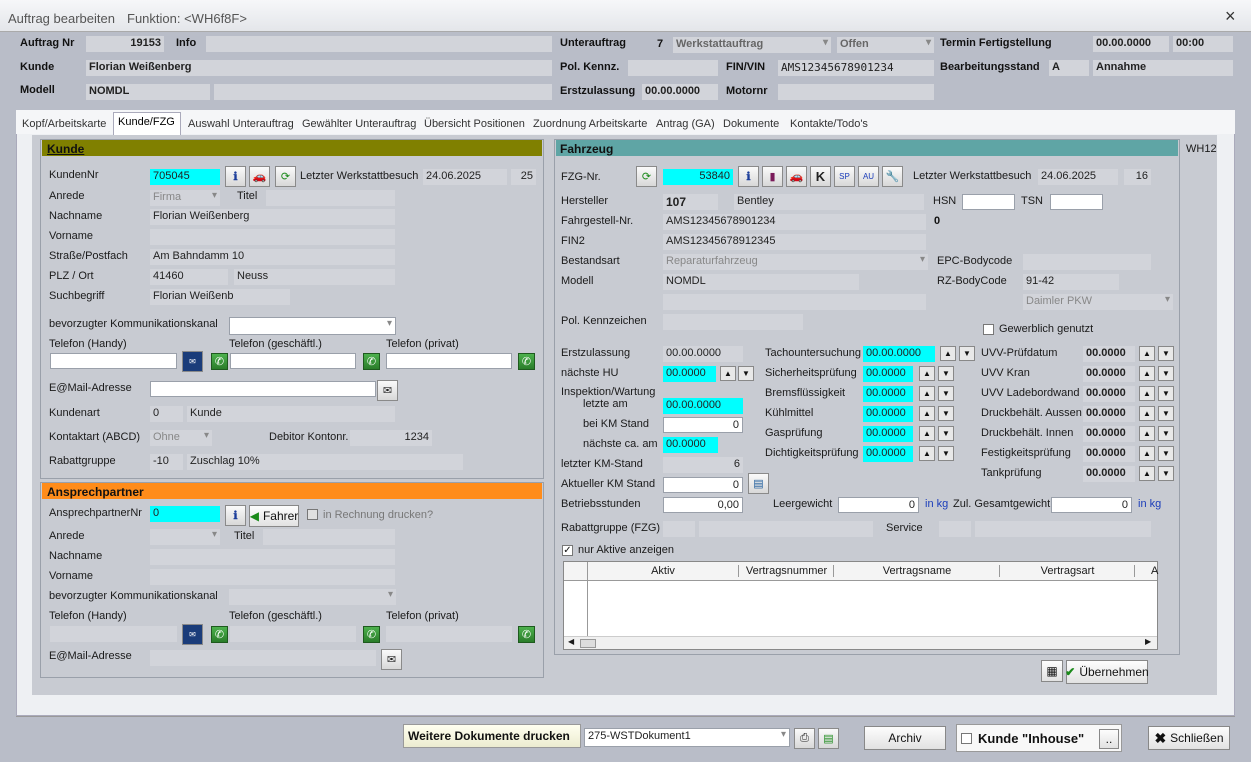 Image resolution: width=1251 pixels, height=762 pixels. I want to click on nachname-field: Florian Weißenberg, so click(272, 217).